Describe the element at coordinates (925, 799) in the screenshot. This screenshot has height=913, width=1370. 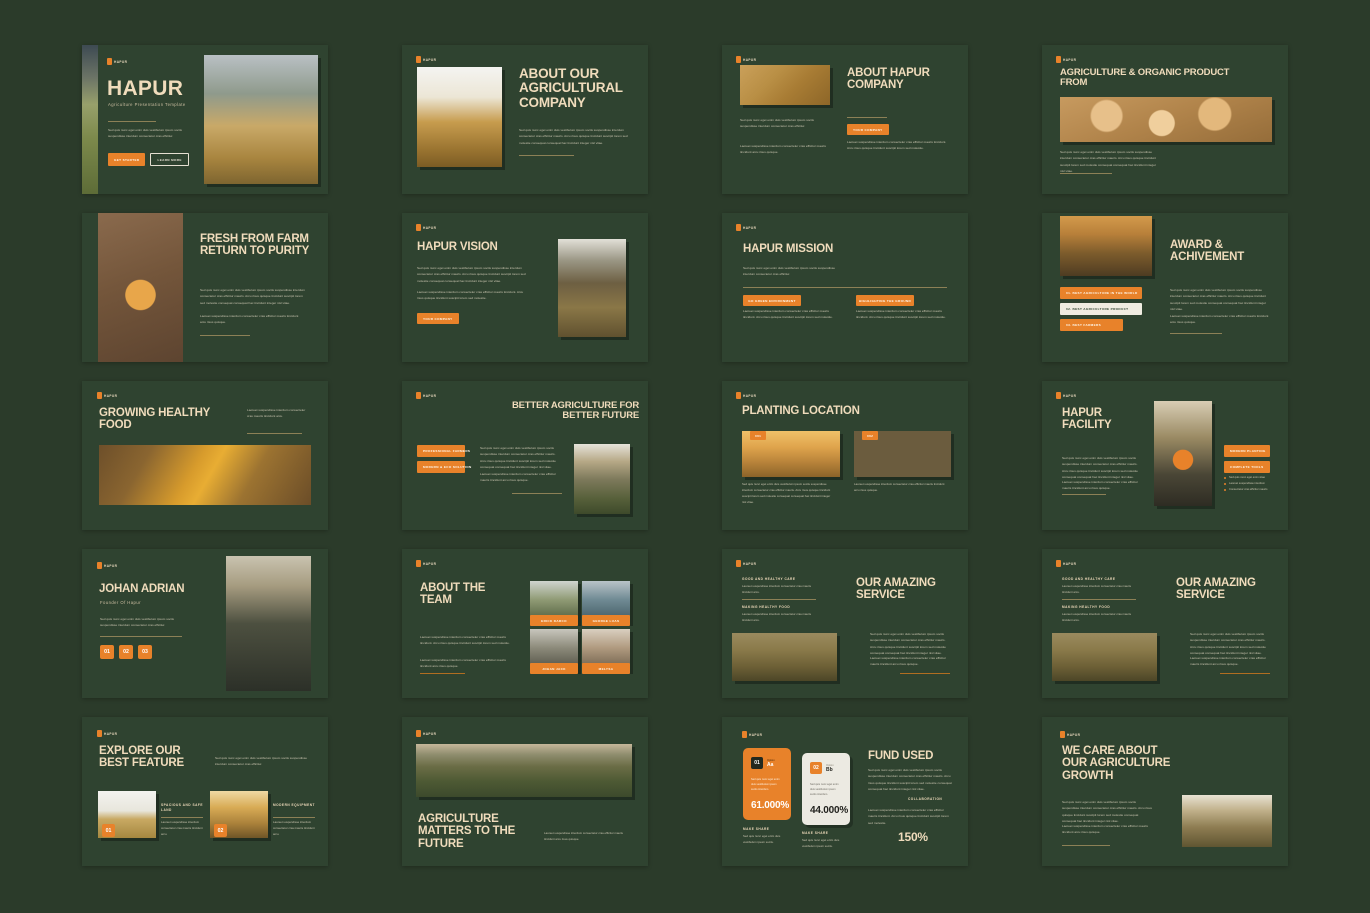
I see `collaboration-label: COLLABORATION` at that location.